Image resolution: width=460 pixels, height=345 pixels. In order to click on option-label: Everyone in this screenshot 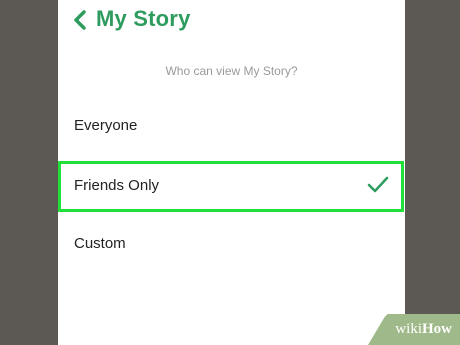, I will do `click(106, 125)`.